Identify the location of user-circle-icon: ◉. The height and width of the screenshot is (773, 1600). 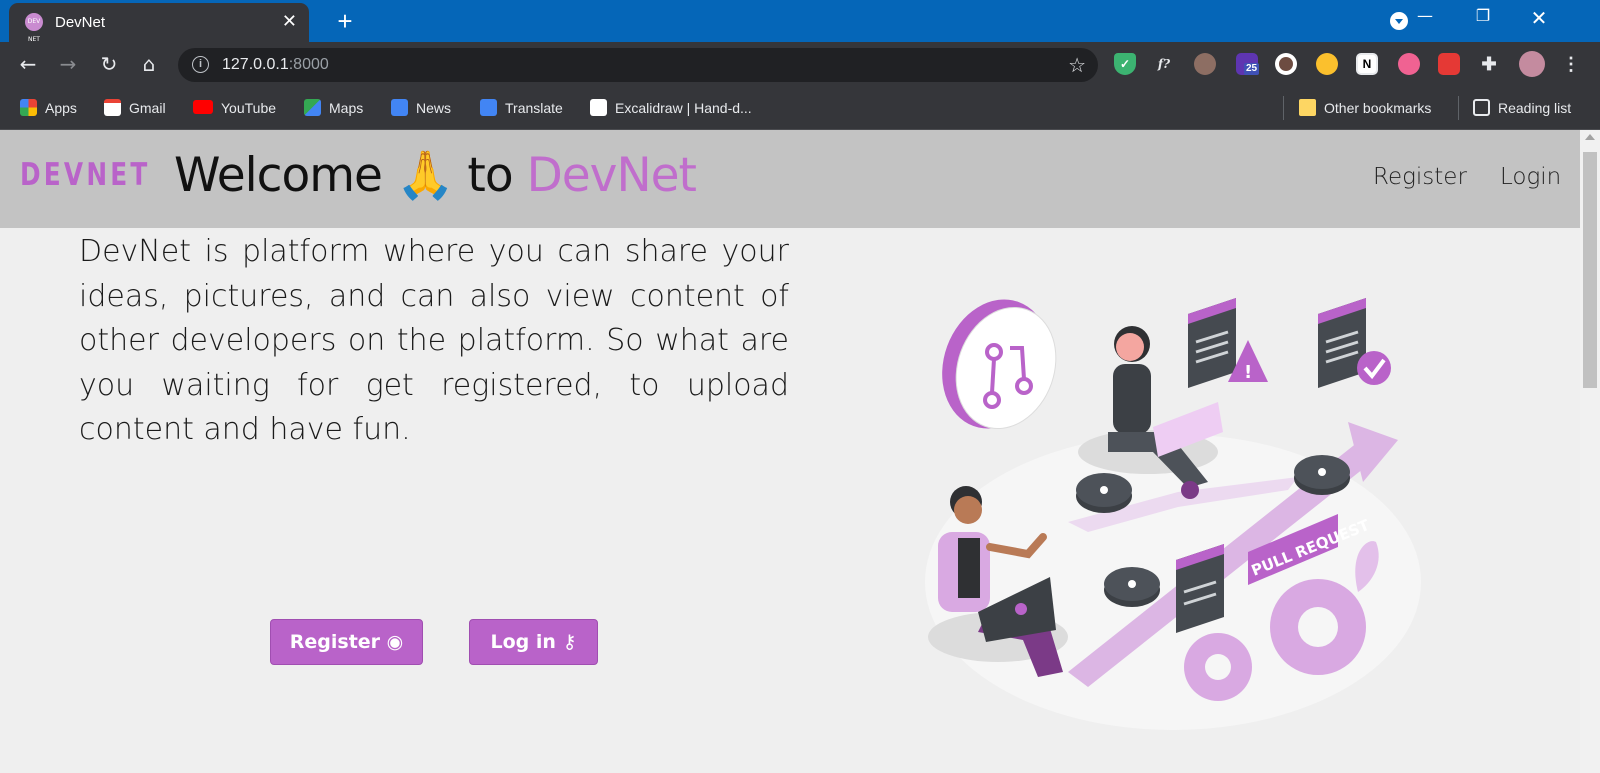
(395, 642).